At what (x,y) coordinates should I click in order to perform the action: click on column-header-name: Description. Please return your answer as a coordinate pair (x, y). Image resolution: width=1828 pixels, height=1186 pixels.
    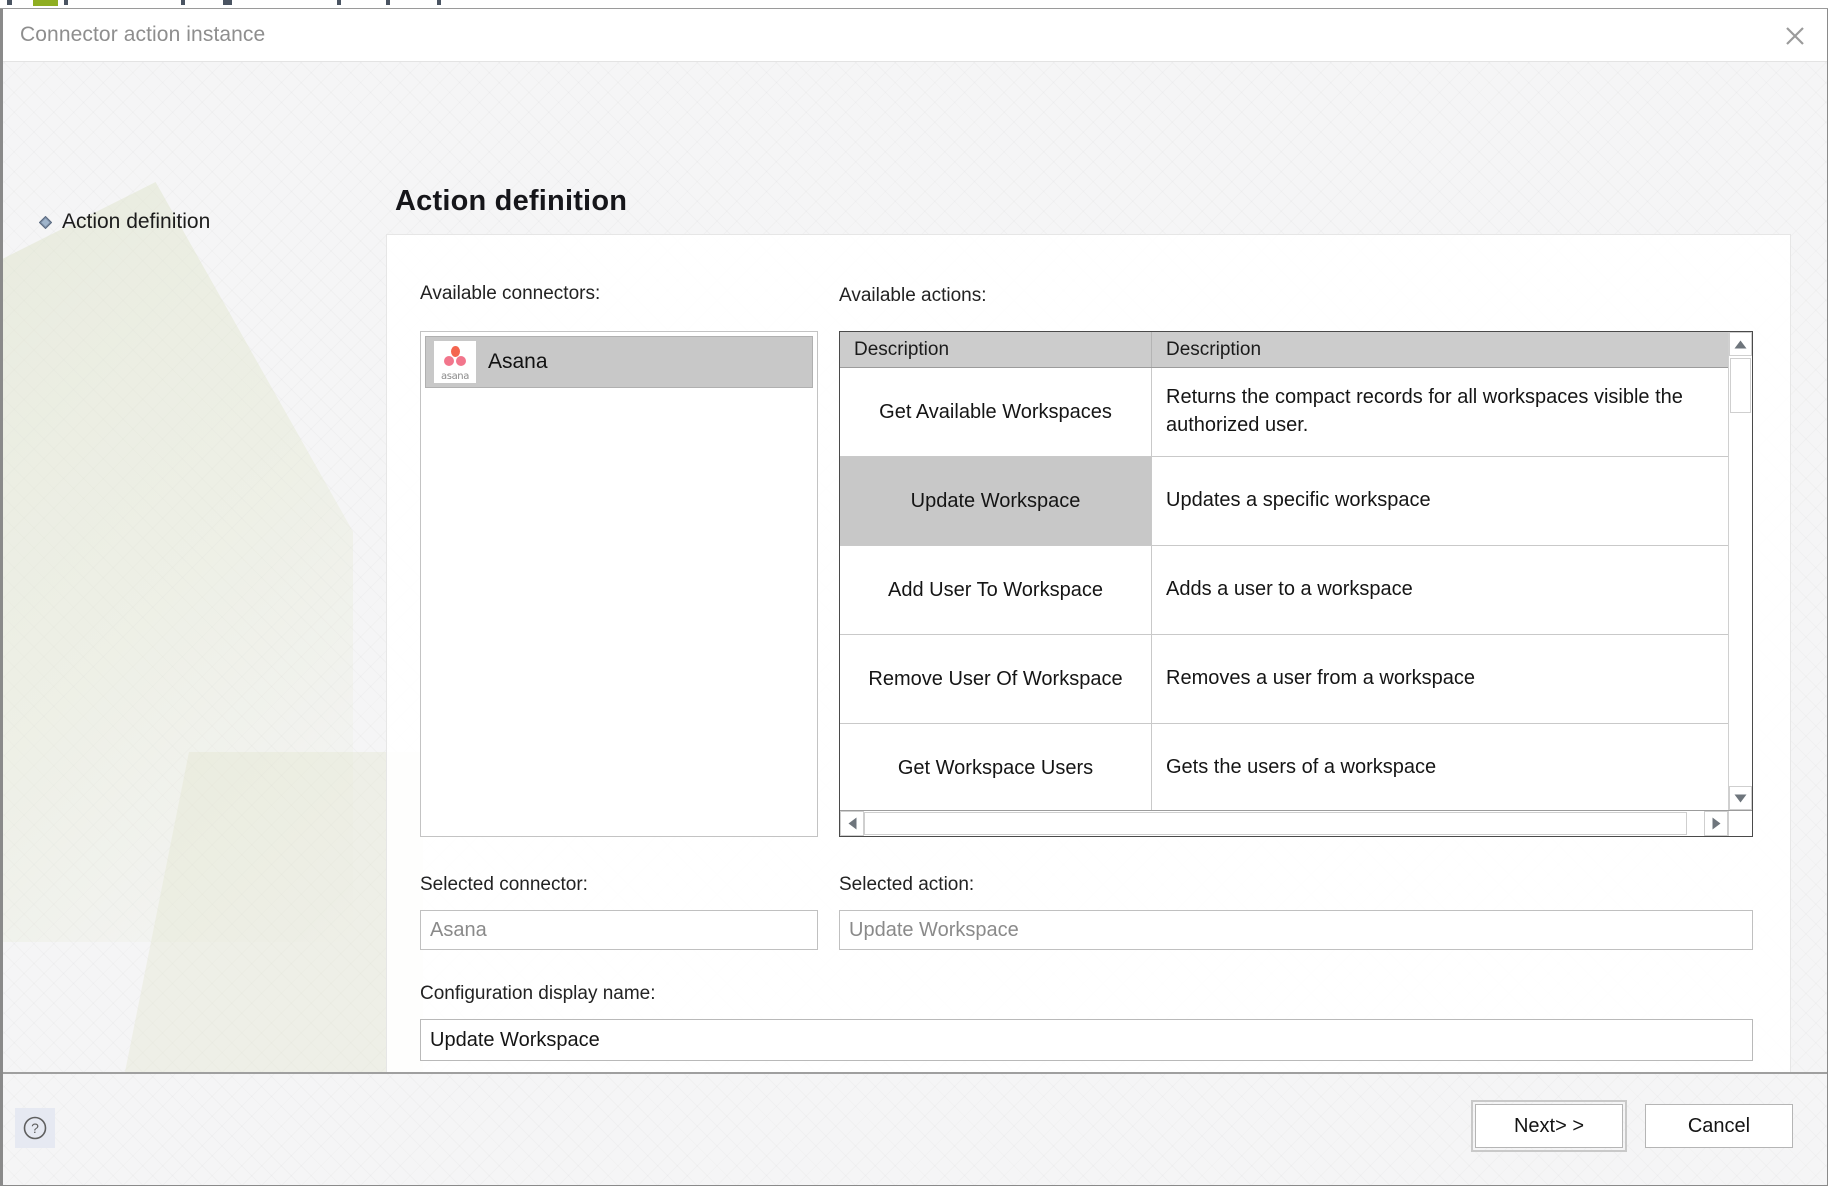
    Looking at the image, I should click on (996, 349).